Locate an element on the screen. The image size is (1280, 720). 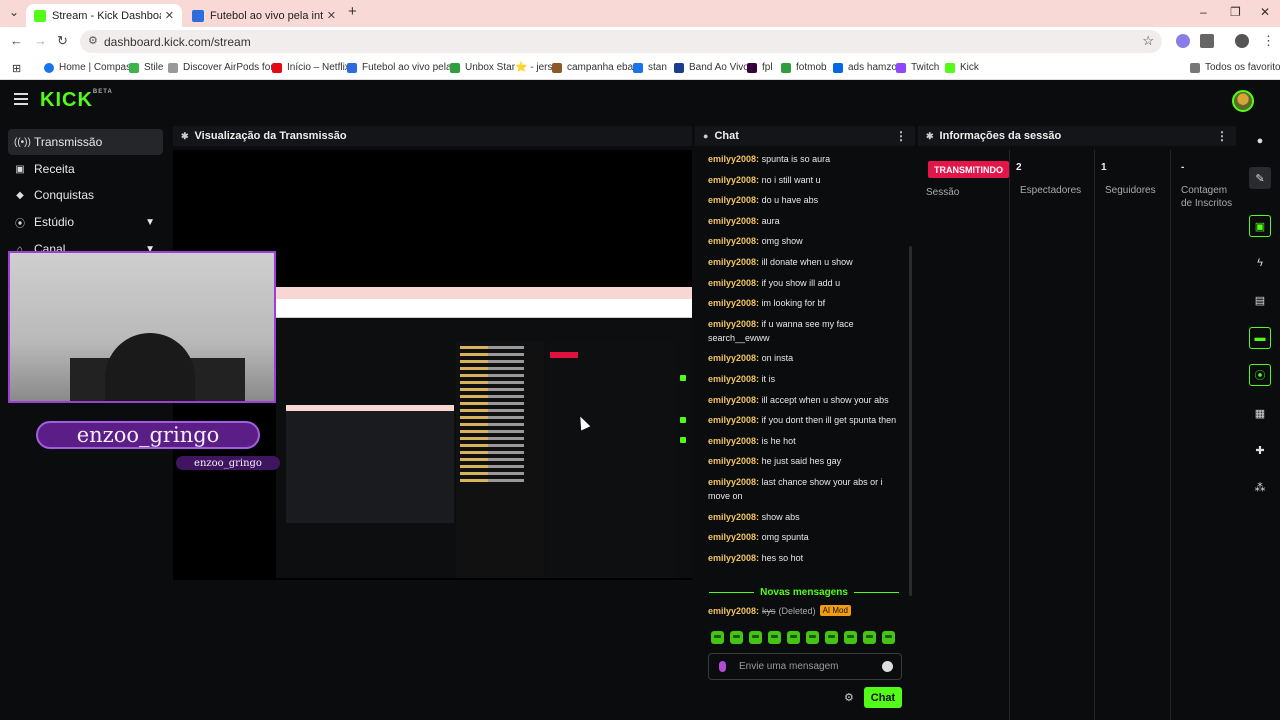
emoji-icon is located at coordinates (887, 666).